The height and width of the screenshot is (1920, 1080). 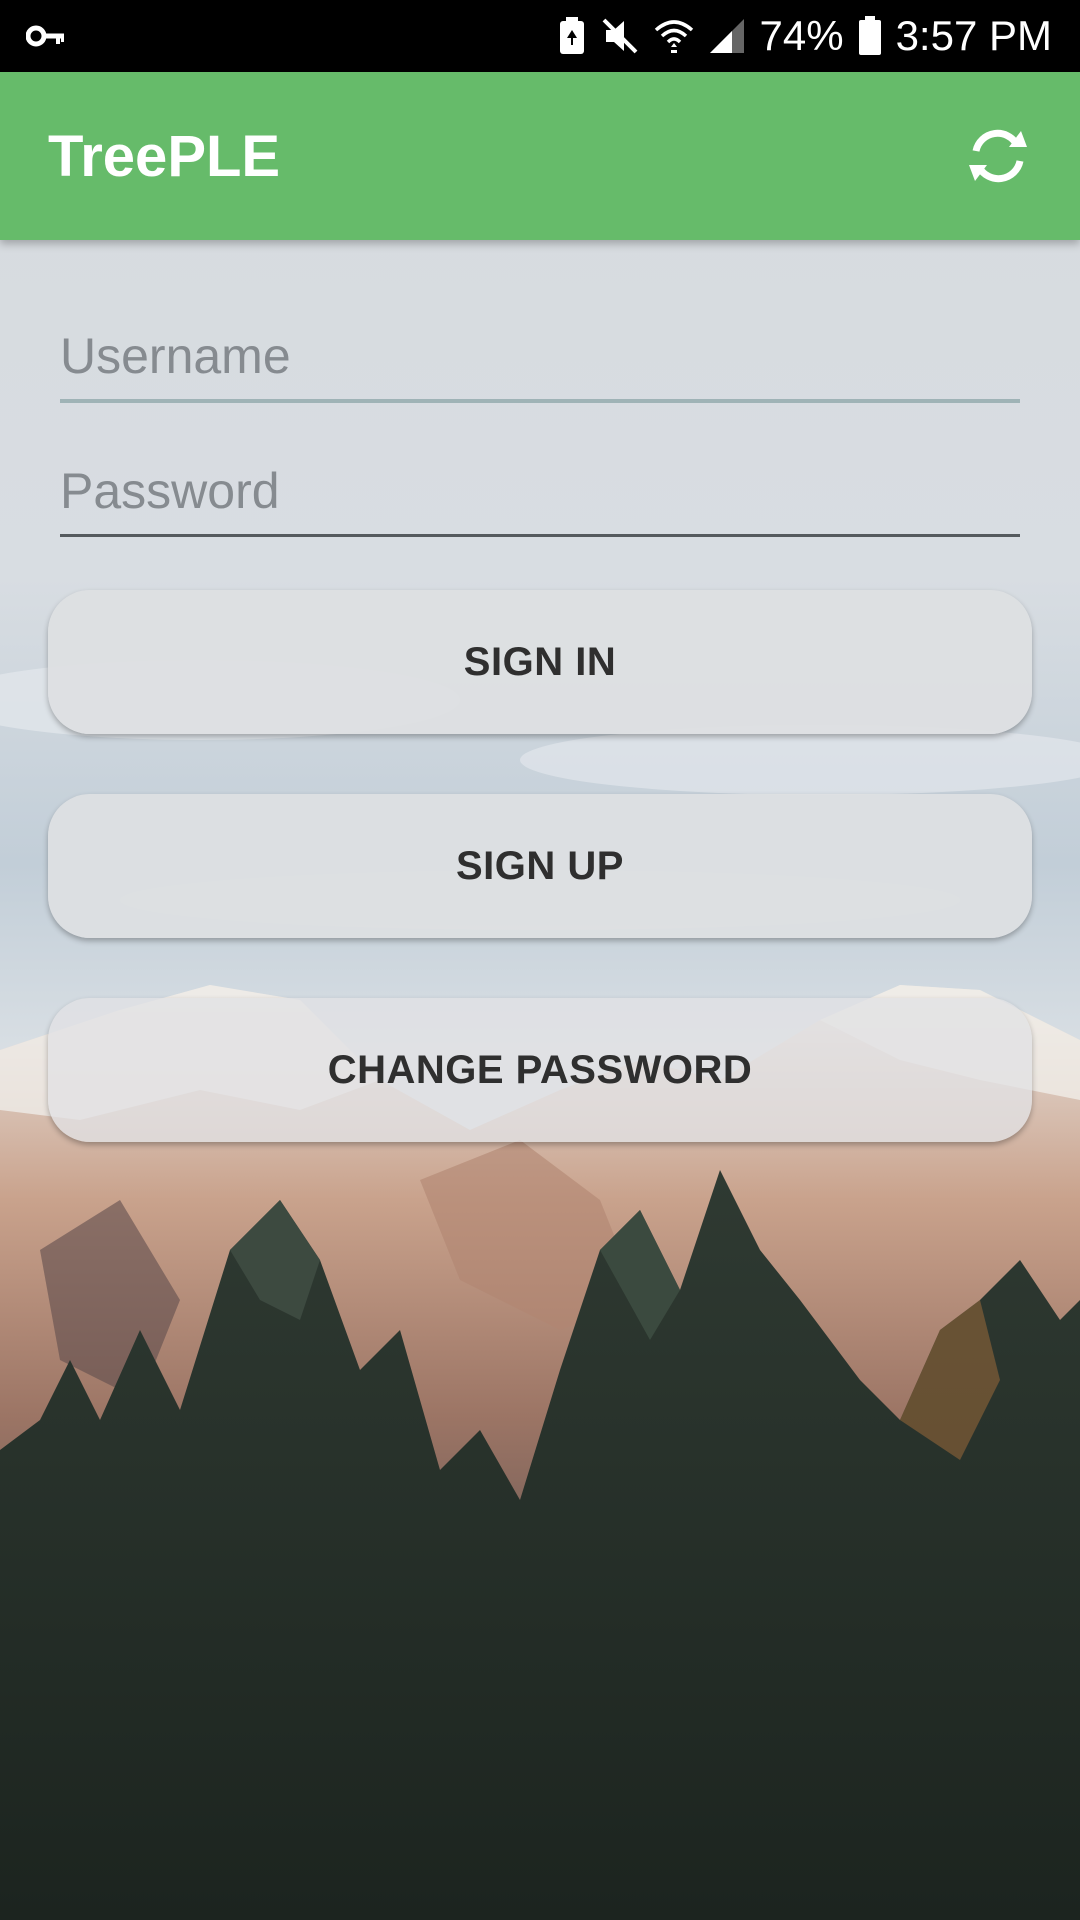 I want to click on battery-saver-icon, so click(x=572, y=36).